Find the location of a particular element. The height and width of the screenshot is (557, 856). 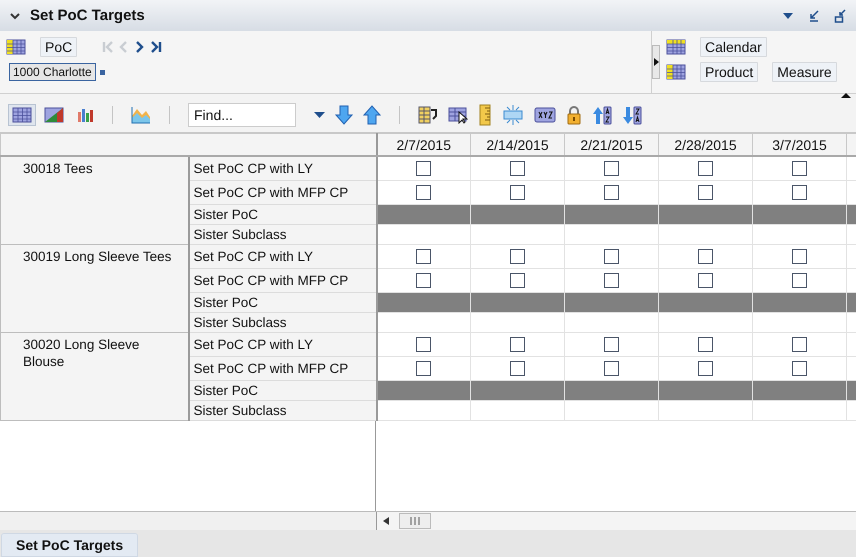

sort-ascending-icon is located at coordinates (602, 115).